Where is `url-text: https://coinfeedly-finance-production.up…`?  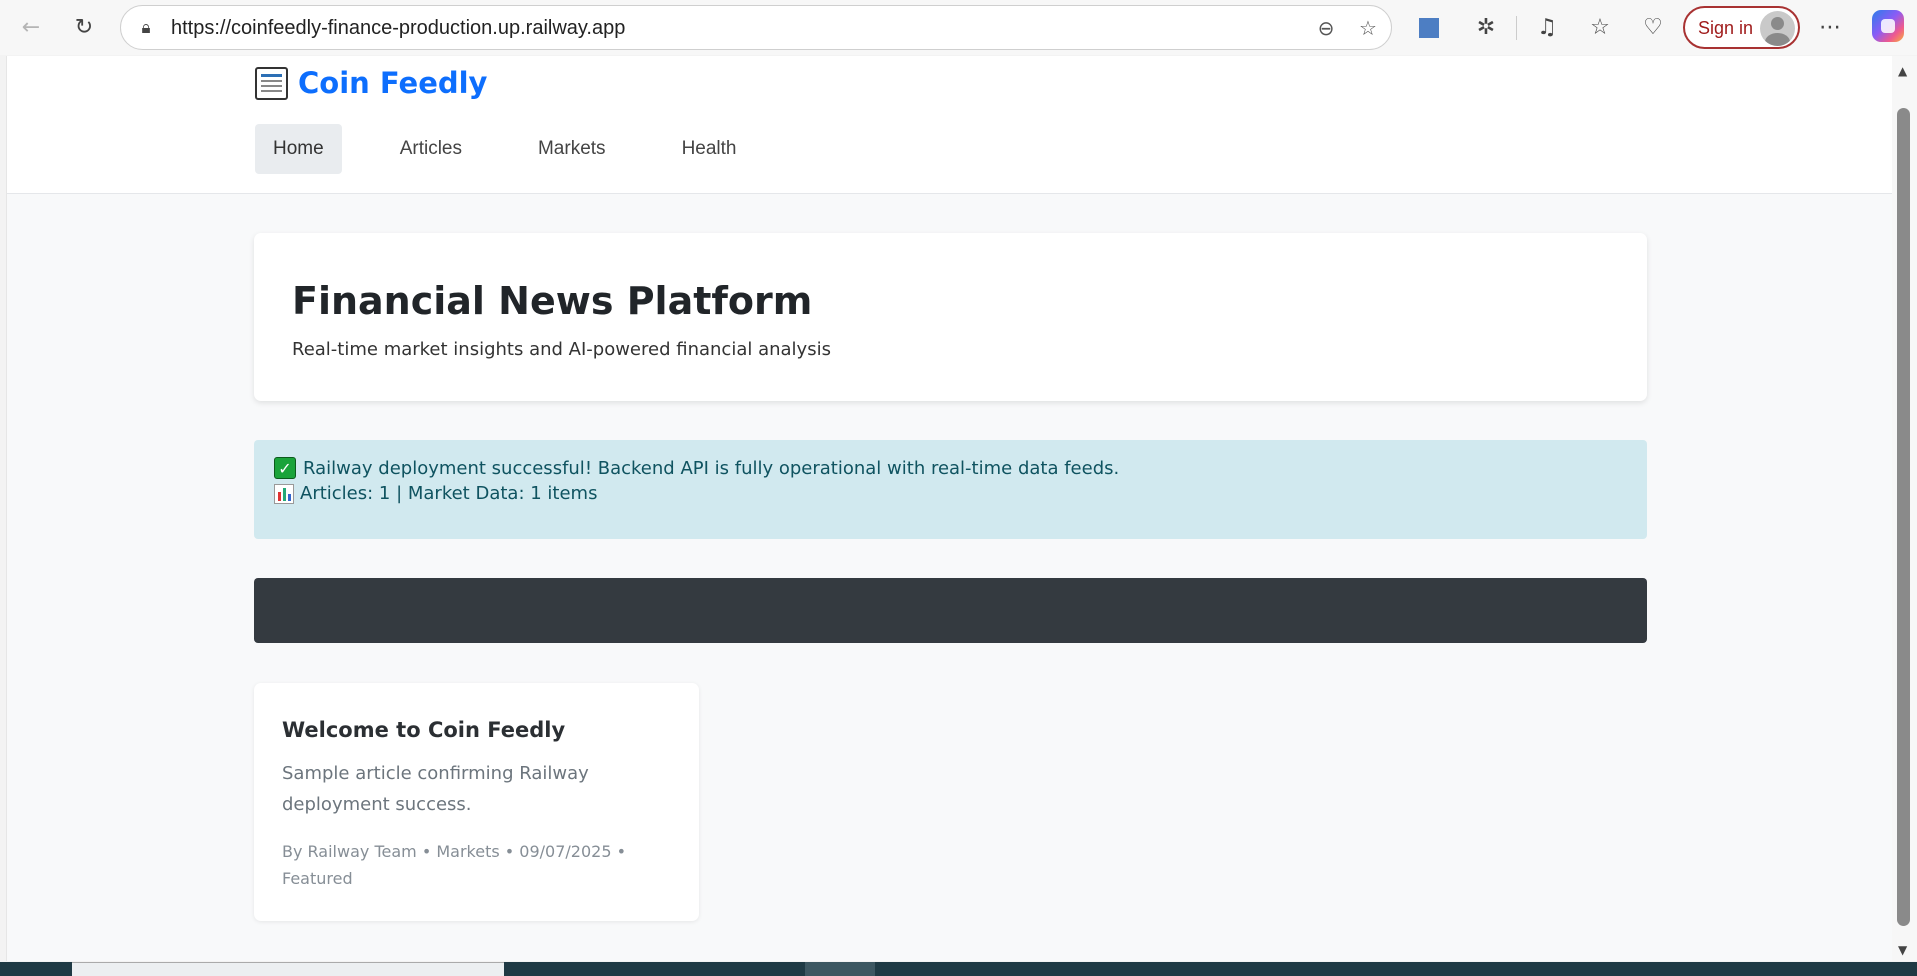 url-text: https://coinfeedly-finance-production.up… is located at coordinates (398, 28).